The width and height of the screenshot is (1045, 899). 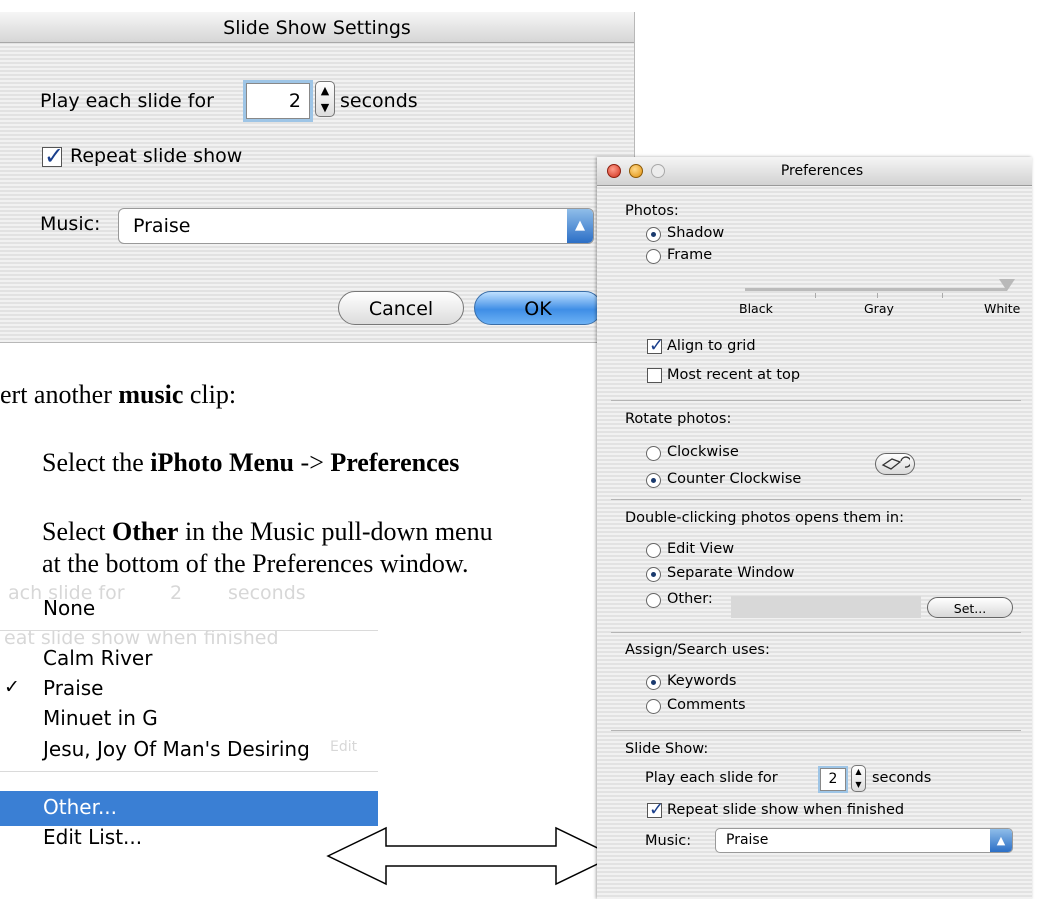 I want to click on seconds-label: seconds, so click(x=379, y=101).